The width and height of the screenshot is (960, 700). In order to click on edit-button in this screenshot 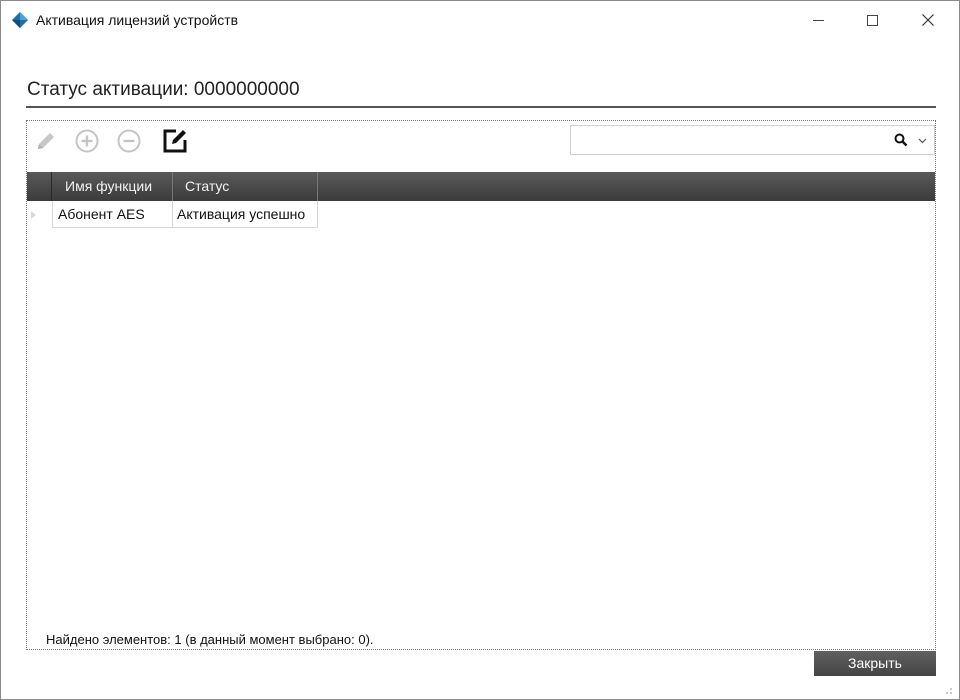, I will do `click(46, 141)`.